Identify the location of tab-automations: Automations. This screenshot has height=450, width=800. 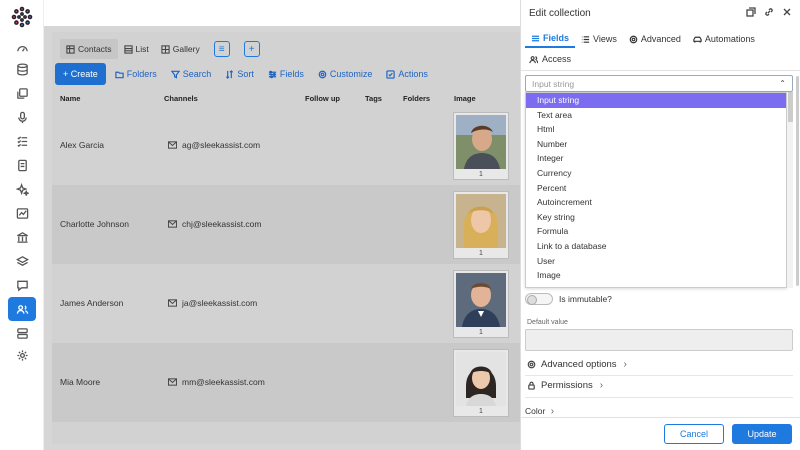
(724, 39).